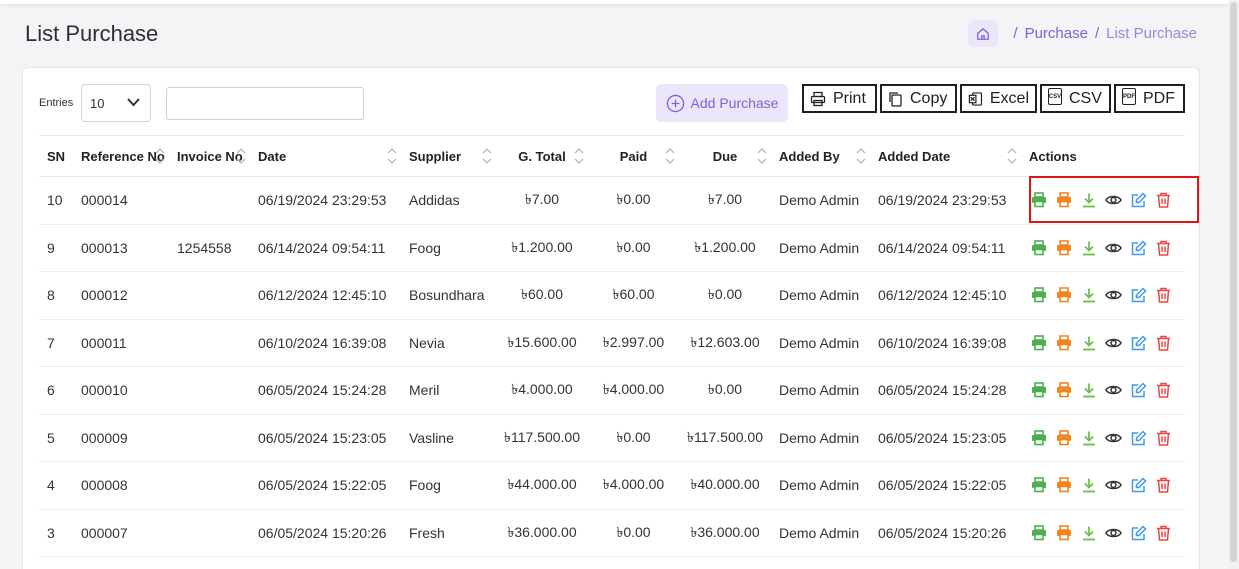  Describe the element at coordinates (725, 533) in the screenshot. I see `cell-due: ৳36.000.00` at that location.